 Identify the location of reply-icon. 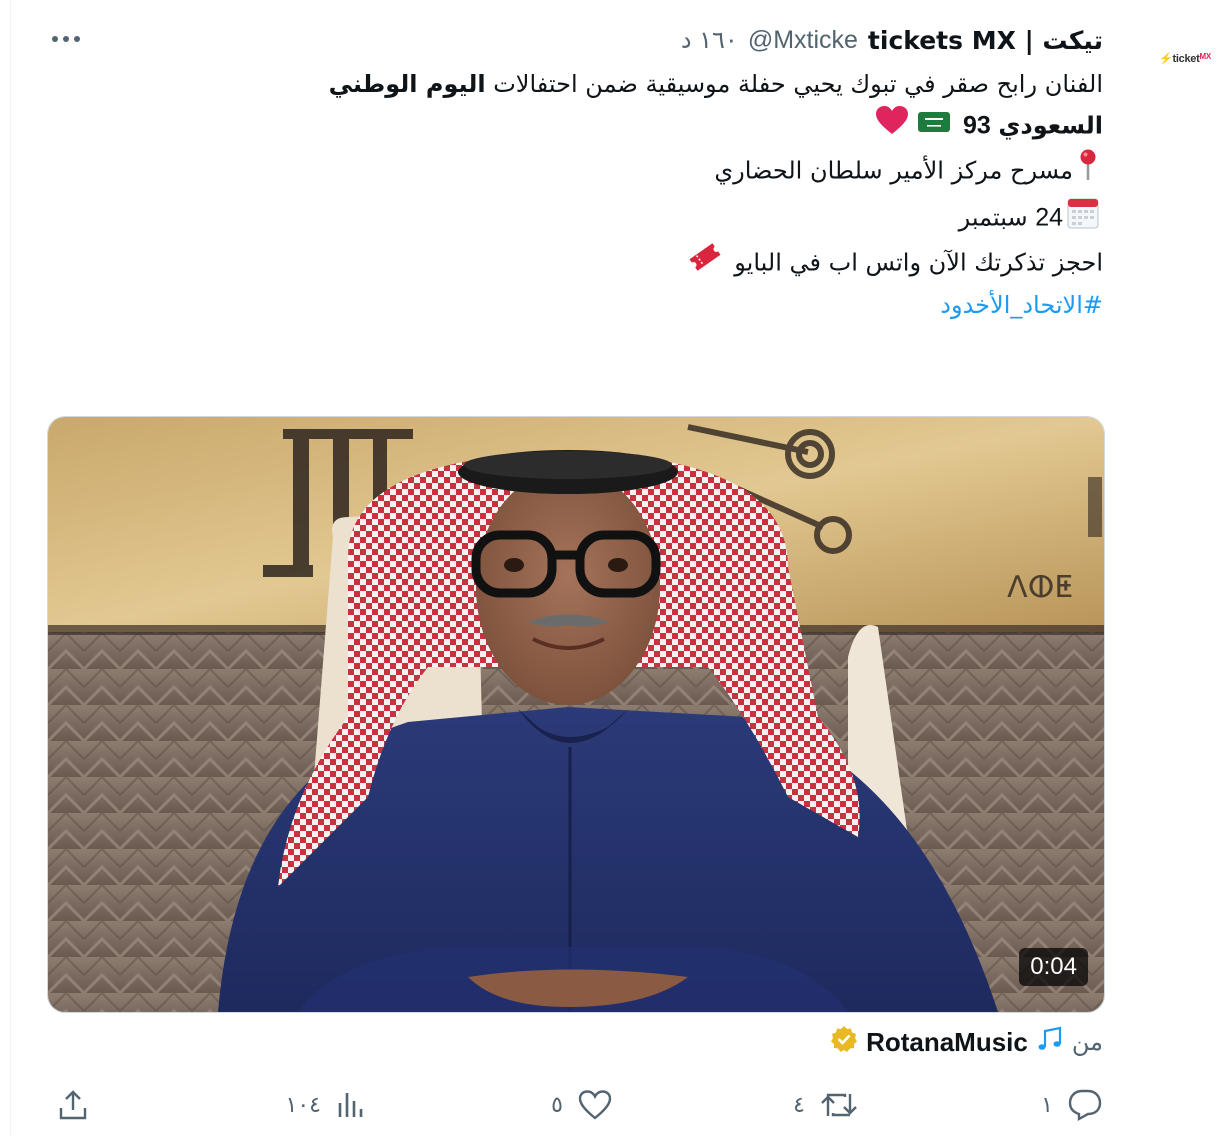
(1085, 1105).